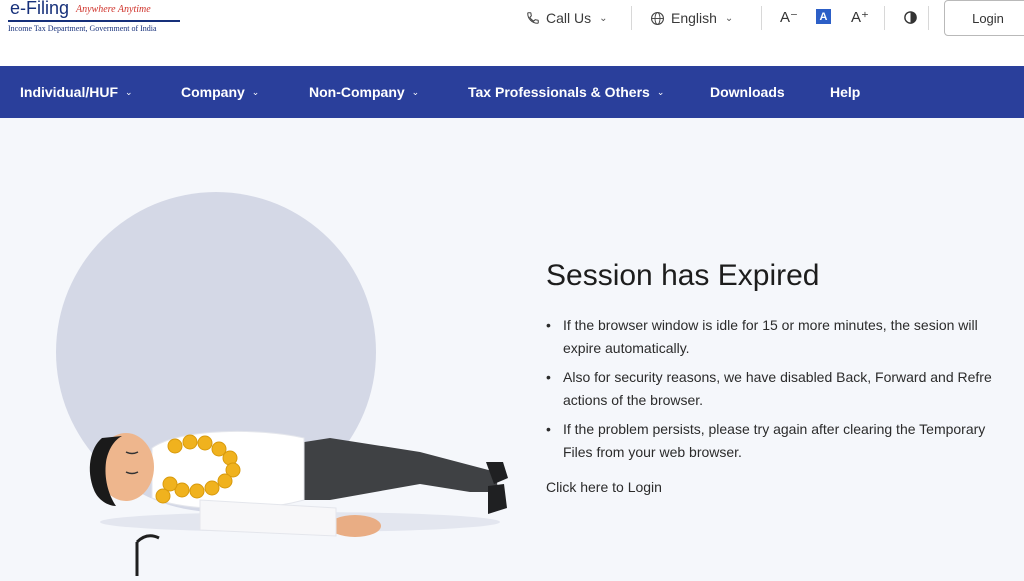 The height and width of the screenshot is (581, 1024). I want to click on globe-icon, so click(657, 18).